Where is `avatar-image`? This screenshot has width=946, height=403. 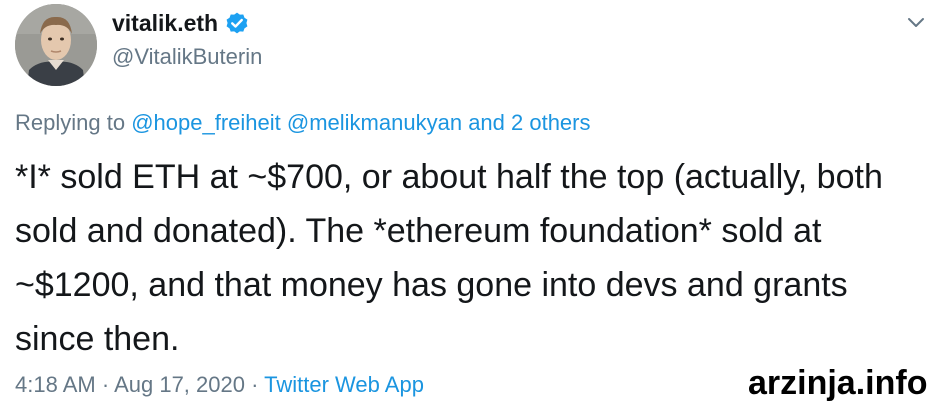 avatar-image is located at coordinates (56, 45).